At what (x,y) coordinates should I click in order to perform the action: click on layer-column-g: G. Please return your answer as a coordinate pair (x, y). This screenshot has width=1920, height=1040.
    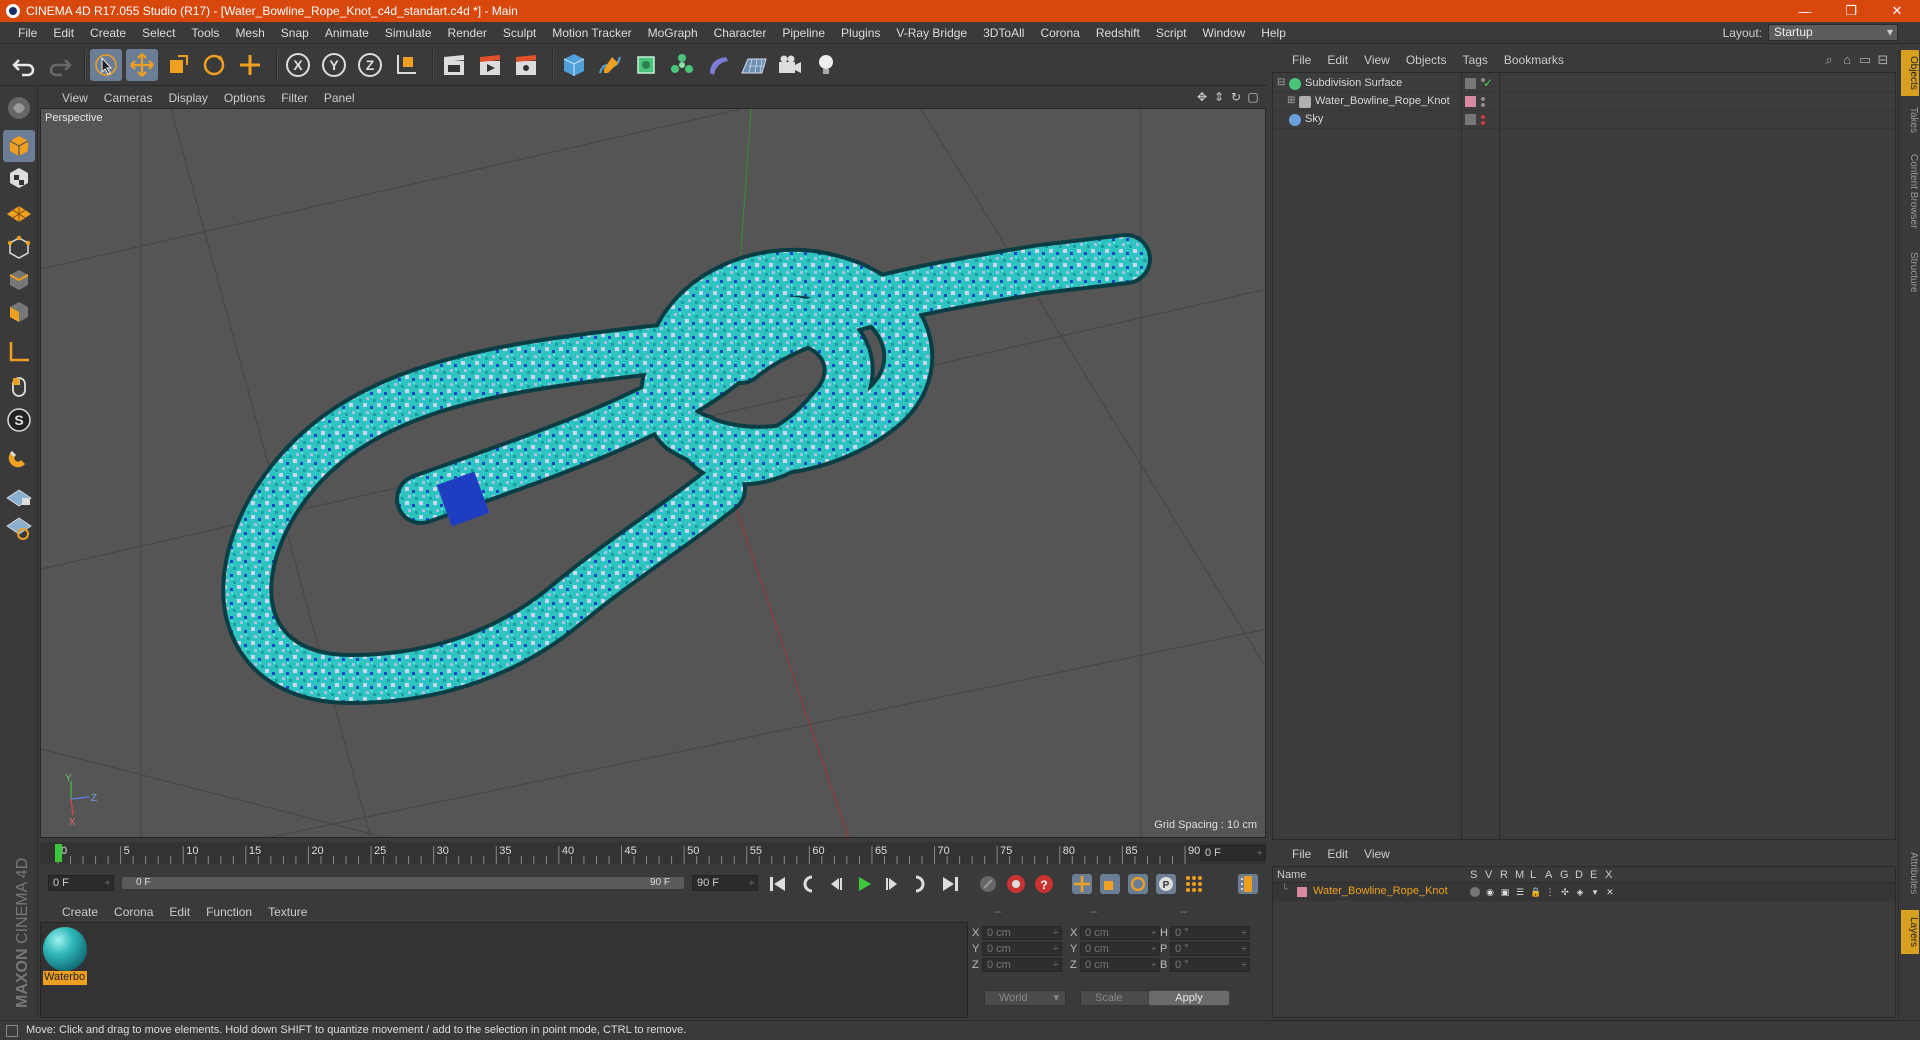
    Looking at the image, I should click on (1564, 875).